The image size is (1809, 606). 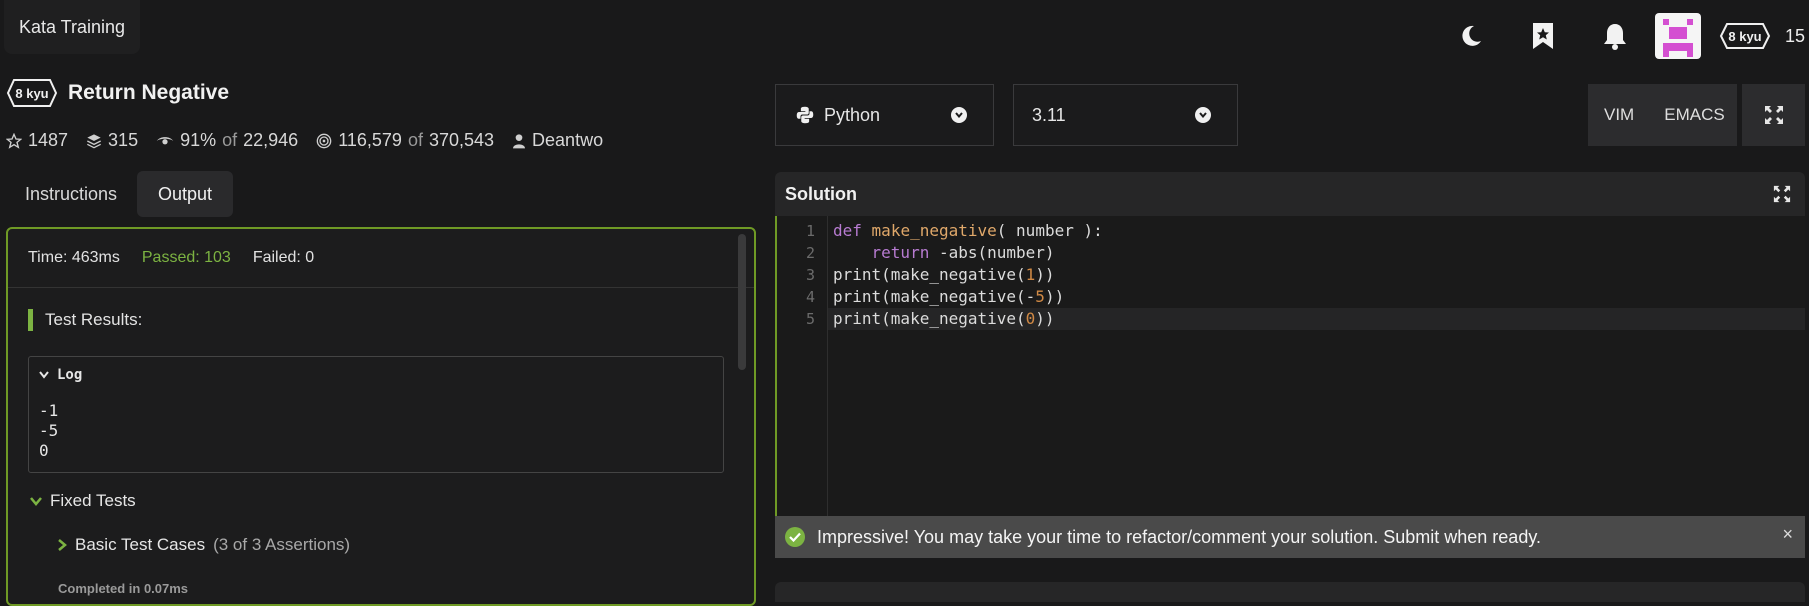 I want to click on failed-label: Failed: 0, so click(x=283, y=257).